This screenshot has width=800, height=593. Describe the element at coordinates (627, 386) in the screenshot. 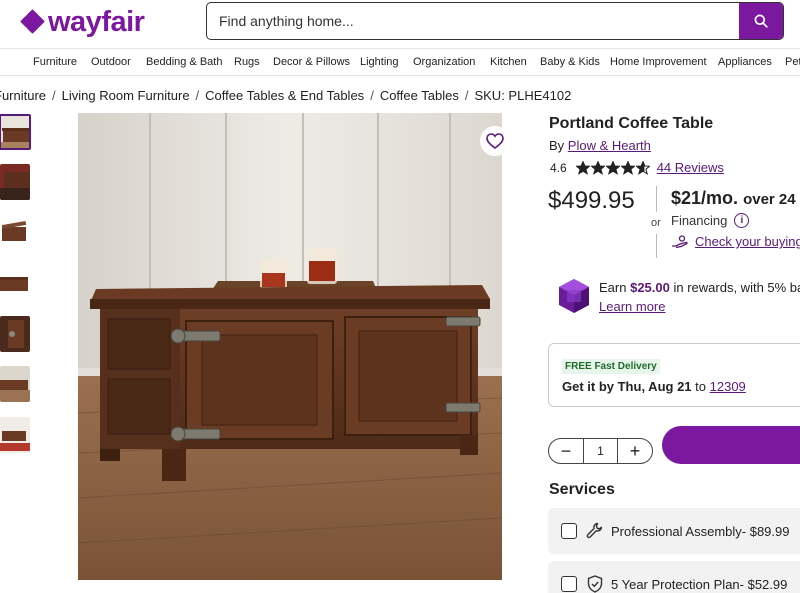

I see `delivery-date-text: Get it by Thu, Aug 21` at that location.